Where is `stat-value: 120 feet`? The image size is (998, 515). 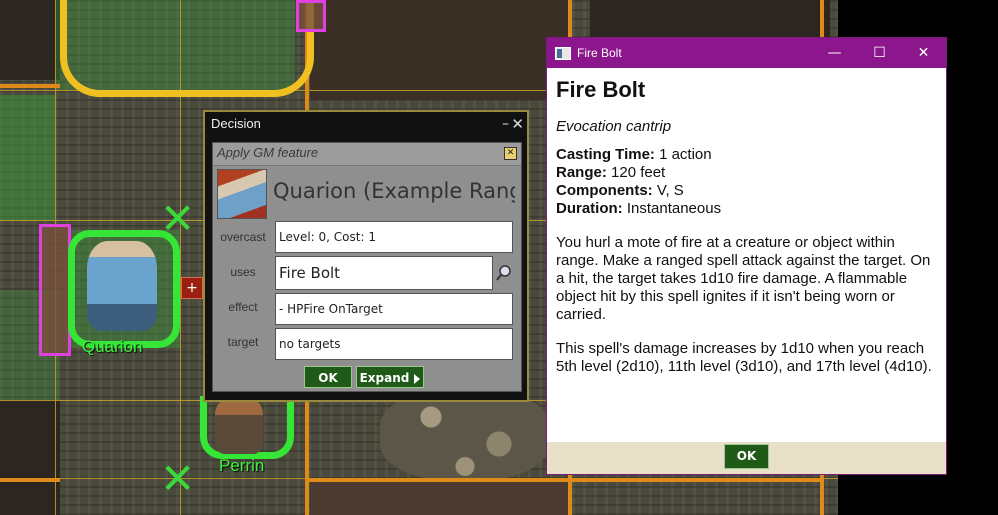 stat-value: 120 feet is located at coordinates (638, 172).